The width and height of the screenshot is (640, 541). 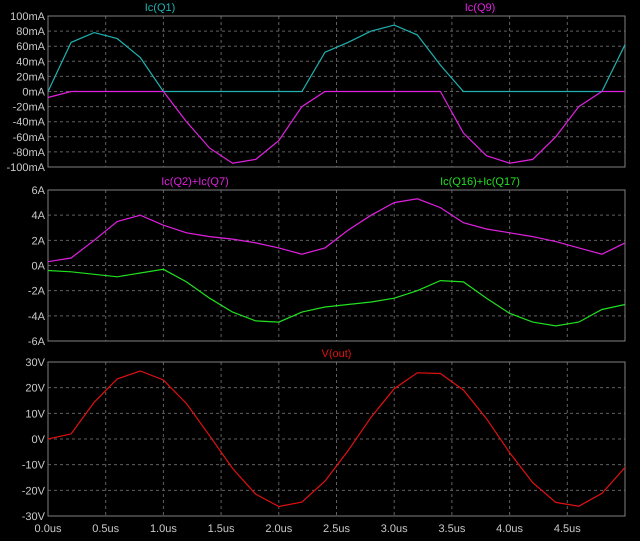 What do you see at coordinates (28, 122) in the screenshot?
I see `axis-tick-label: -40mA` at bounding box center [28, 122].